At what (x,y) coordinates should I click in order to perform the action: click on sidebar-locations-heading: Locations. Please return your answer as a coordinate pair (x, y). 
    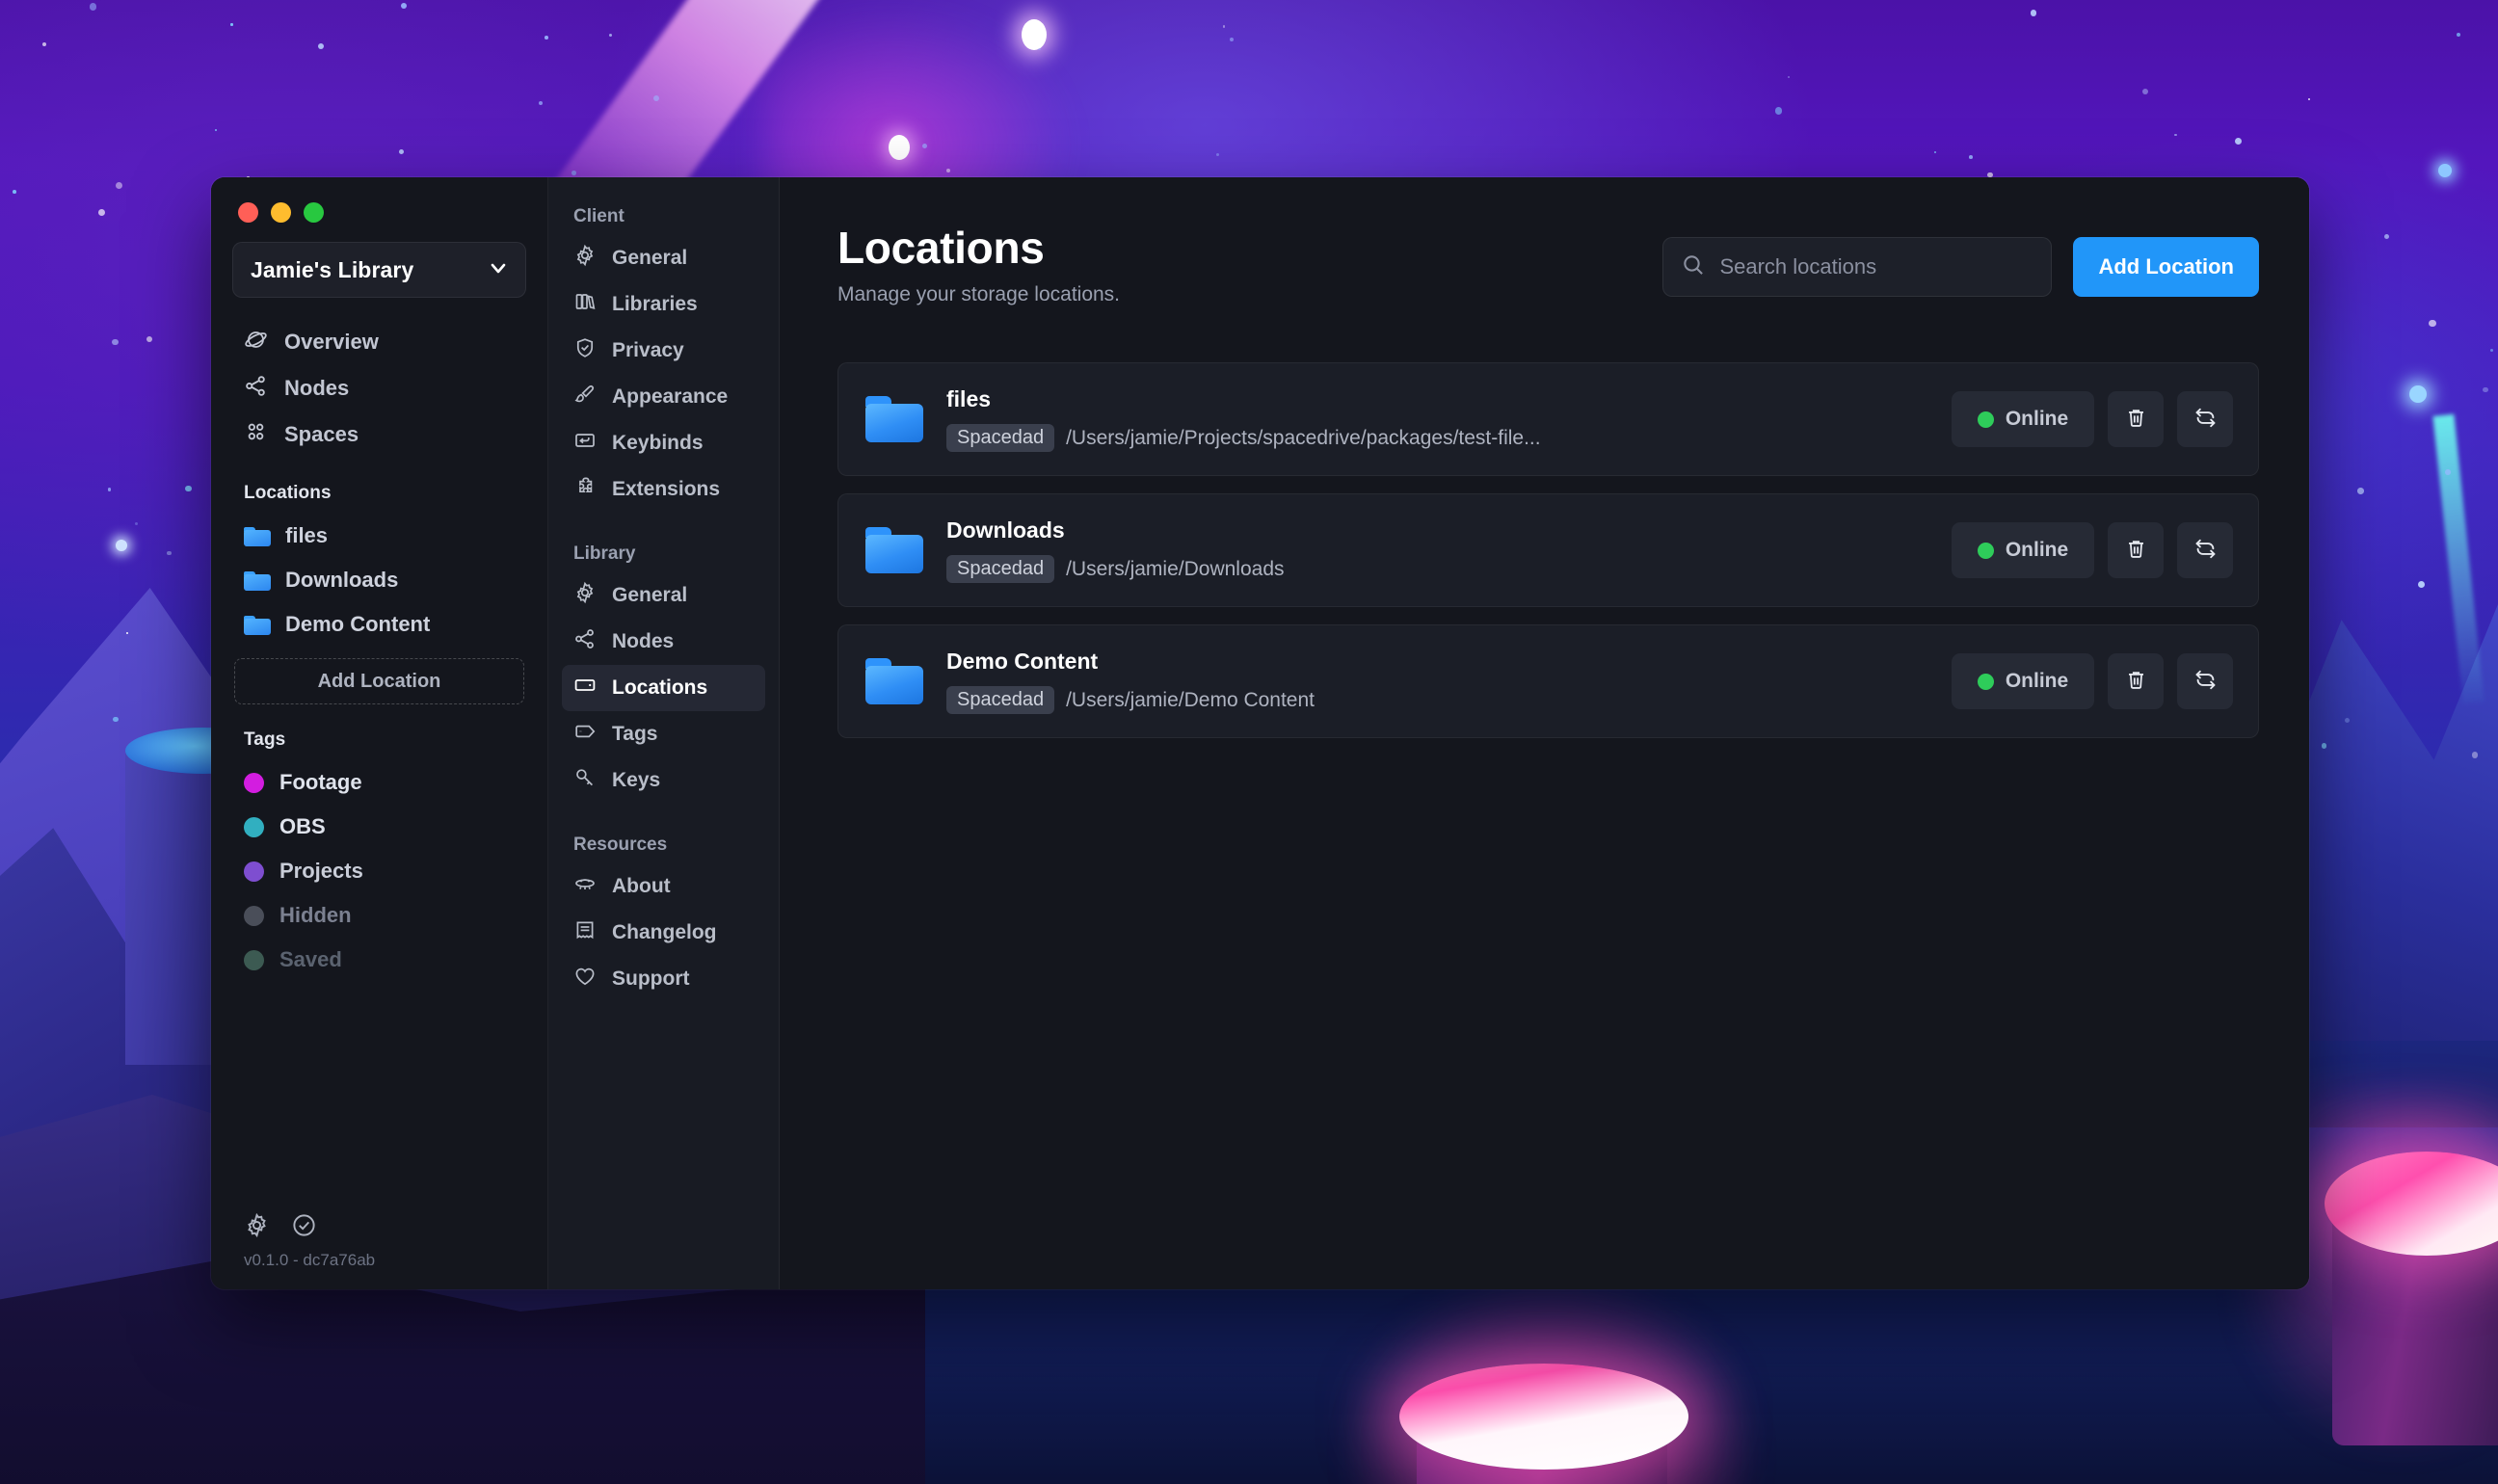
    Looking at the image, I should click on (288, 493).